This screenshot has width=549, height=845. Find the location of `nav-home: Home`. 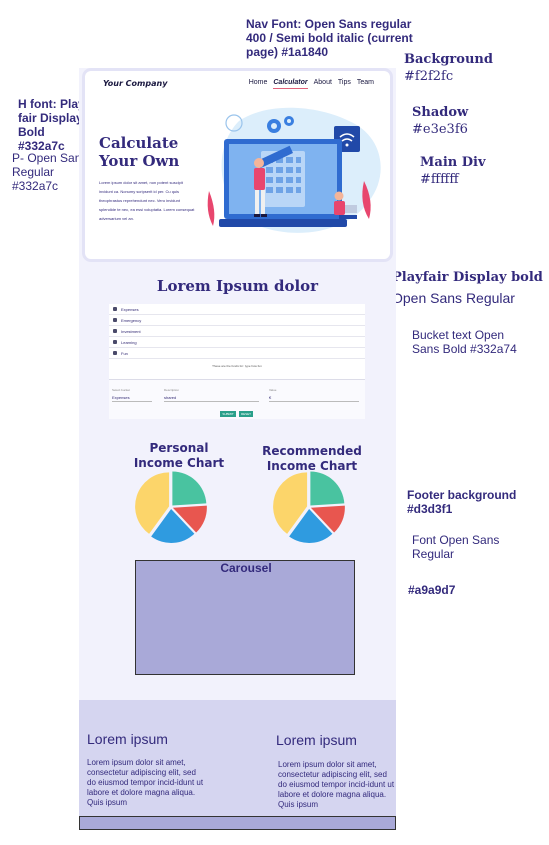

nav-home: Home is located at coordinates (258, 84).